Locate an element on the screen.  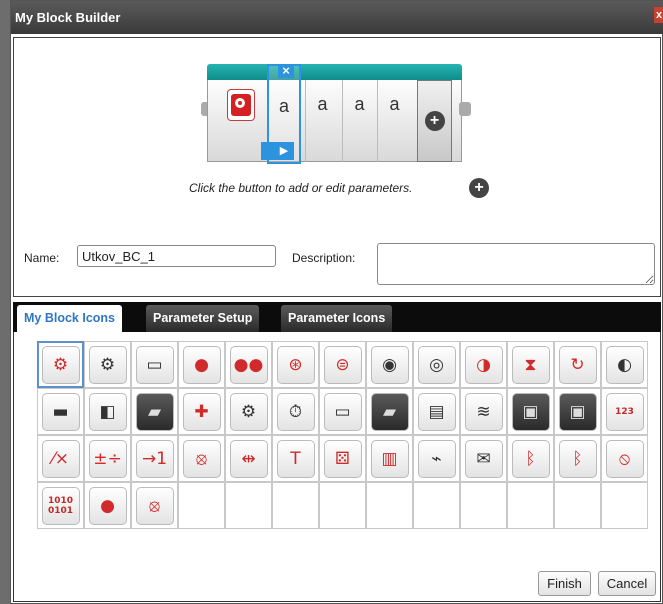
raw-sensor-value-icon: 1010 0101 is located at coordinates (60, 505).